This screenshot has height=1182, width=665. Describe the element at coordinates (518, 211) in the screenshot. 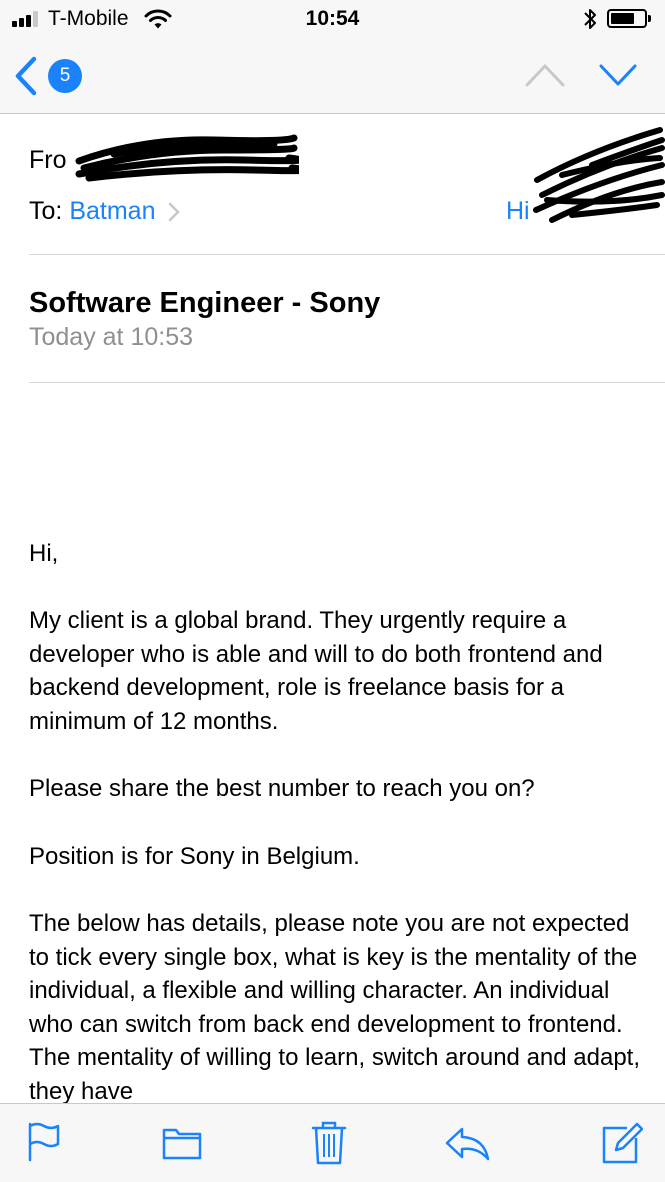

I see `hide-details-link: Hi` at that location.